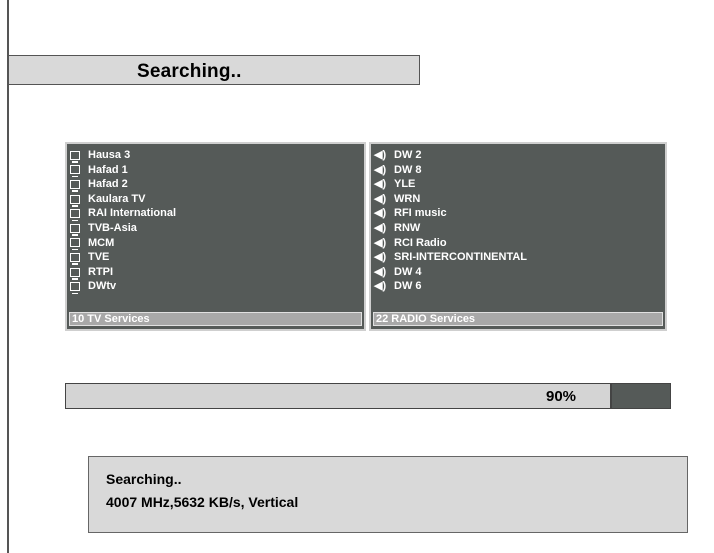 The height and width of the screenshot is (553, 714). Describe the element at coordinates (339, 396) in the screenshot. I see `progress-fill` at that location.